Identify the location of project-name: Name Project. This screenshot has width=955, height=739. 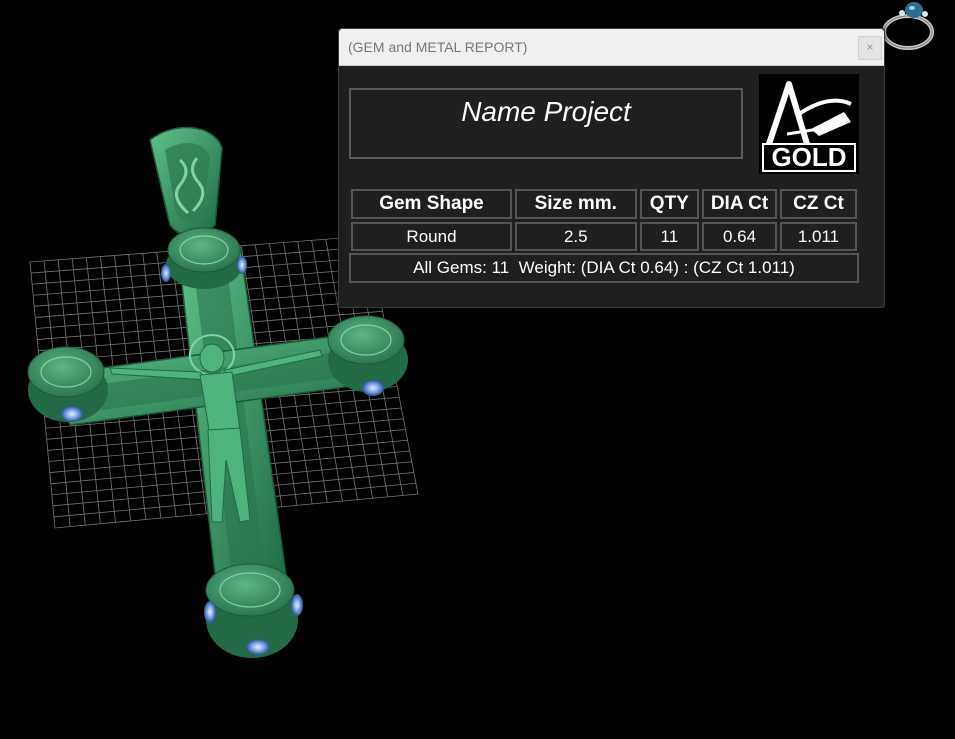
(546, 111).